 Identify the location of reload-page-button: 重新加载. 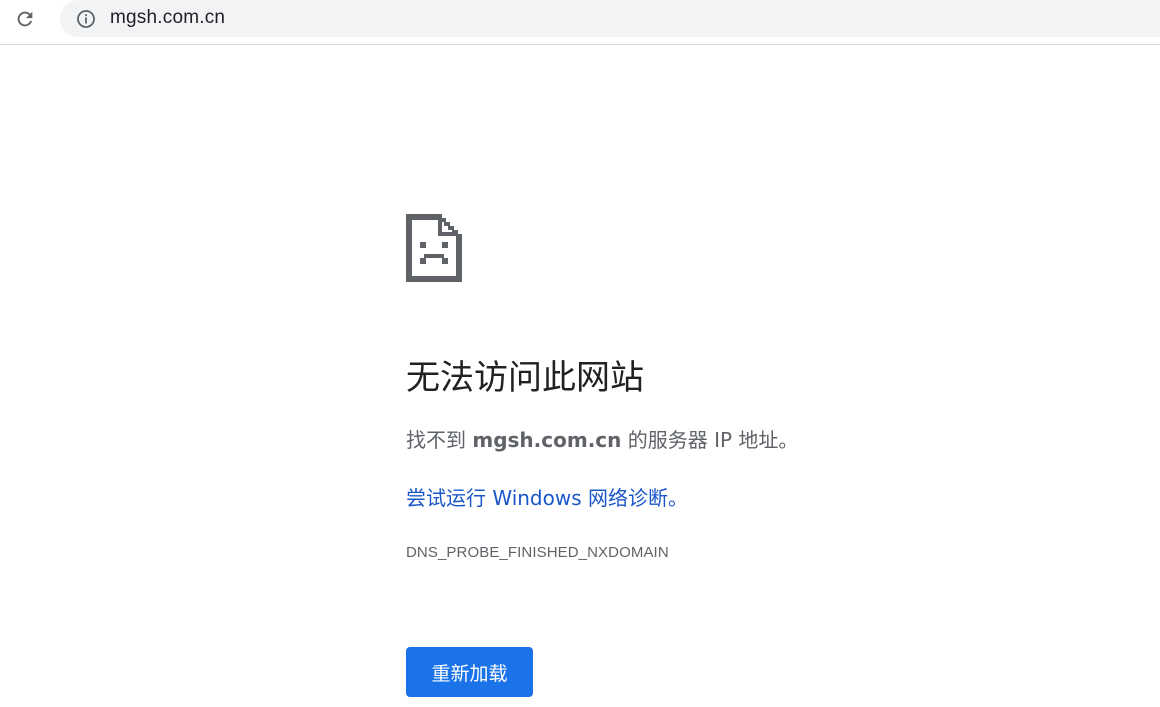
(469, 672).